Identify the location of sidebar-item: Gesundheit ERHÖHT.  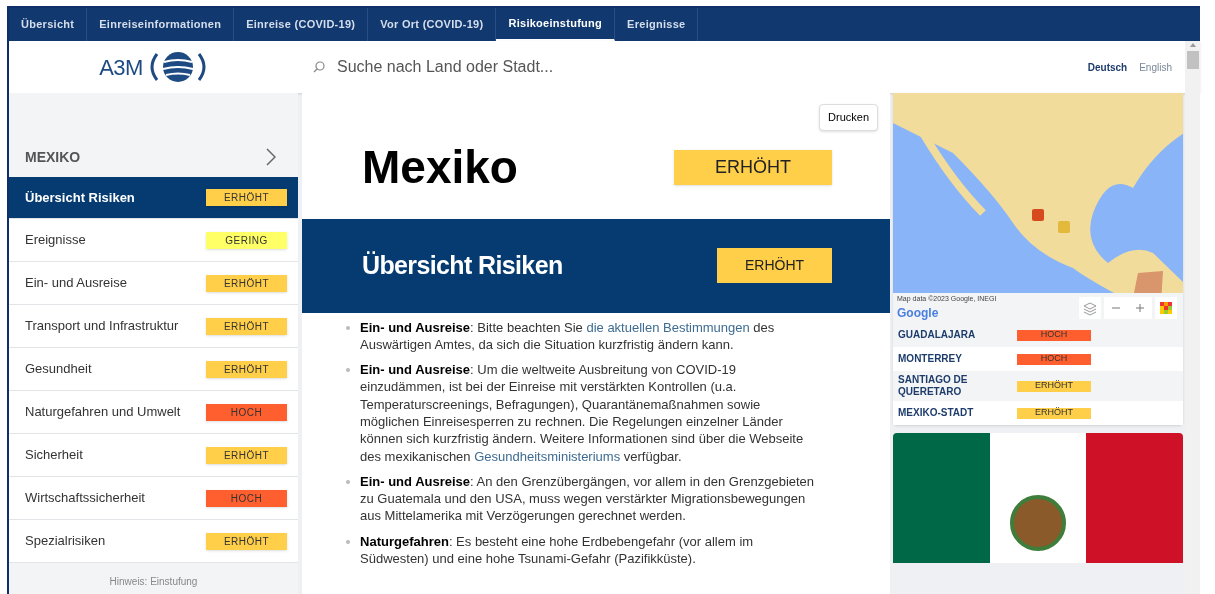
(153, 369).